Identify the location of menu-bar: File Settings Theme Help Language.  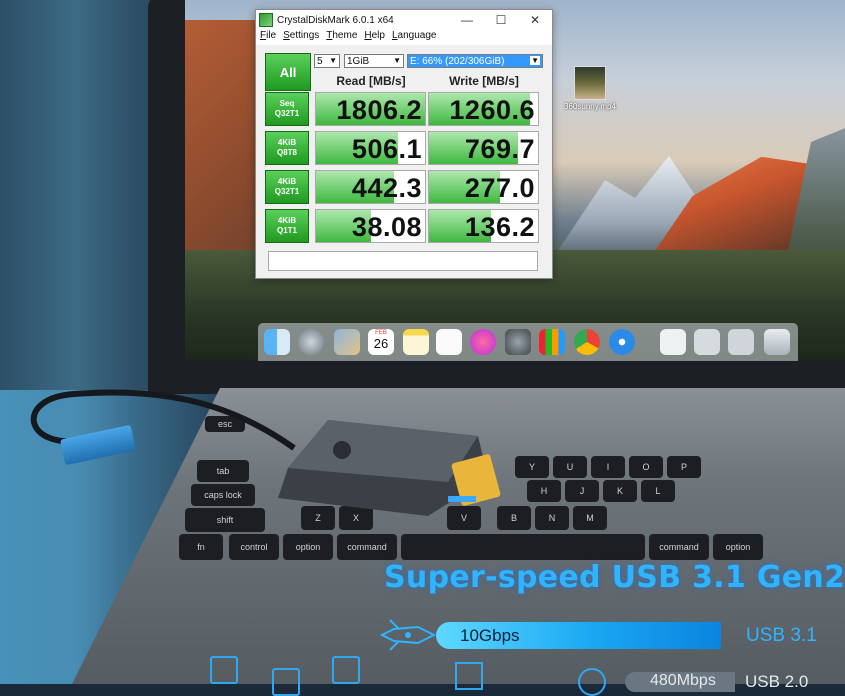
(404, 37).